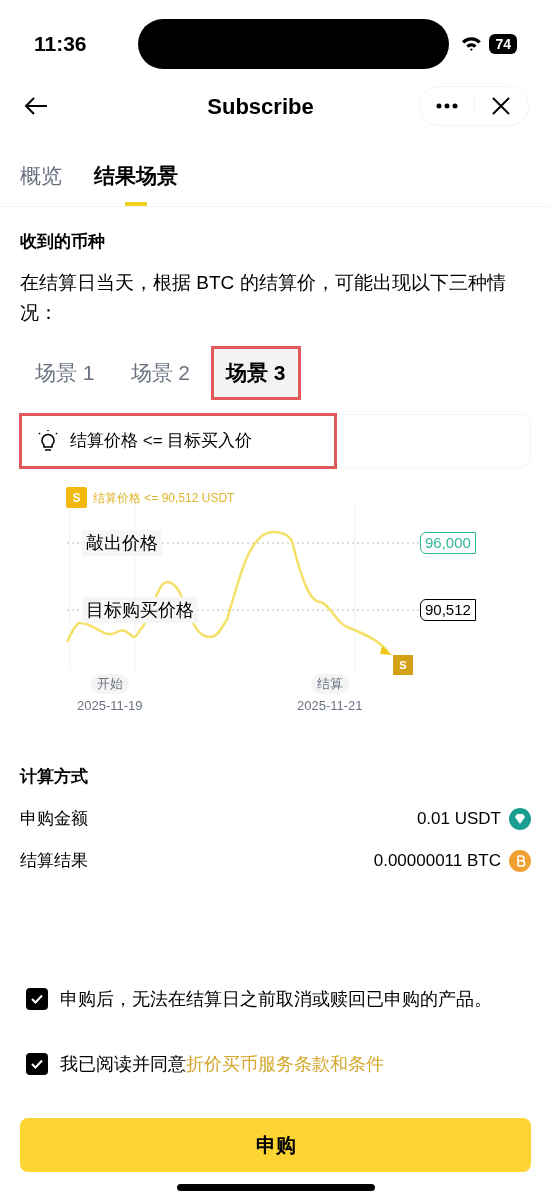 This screenshot has width=551, height=1200. Describe the element at coordinates (520, 860) in the screenshot. I see `bitcoin-coin-icon` at that location.